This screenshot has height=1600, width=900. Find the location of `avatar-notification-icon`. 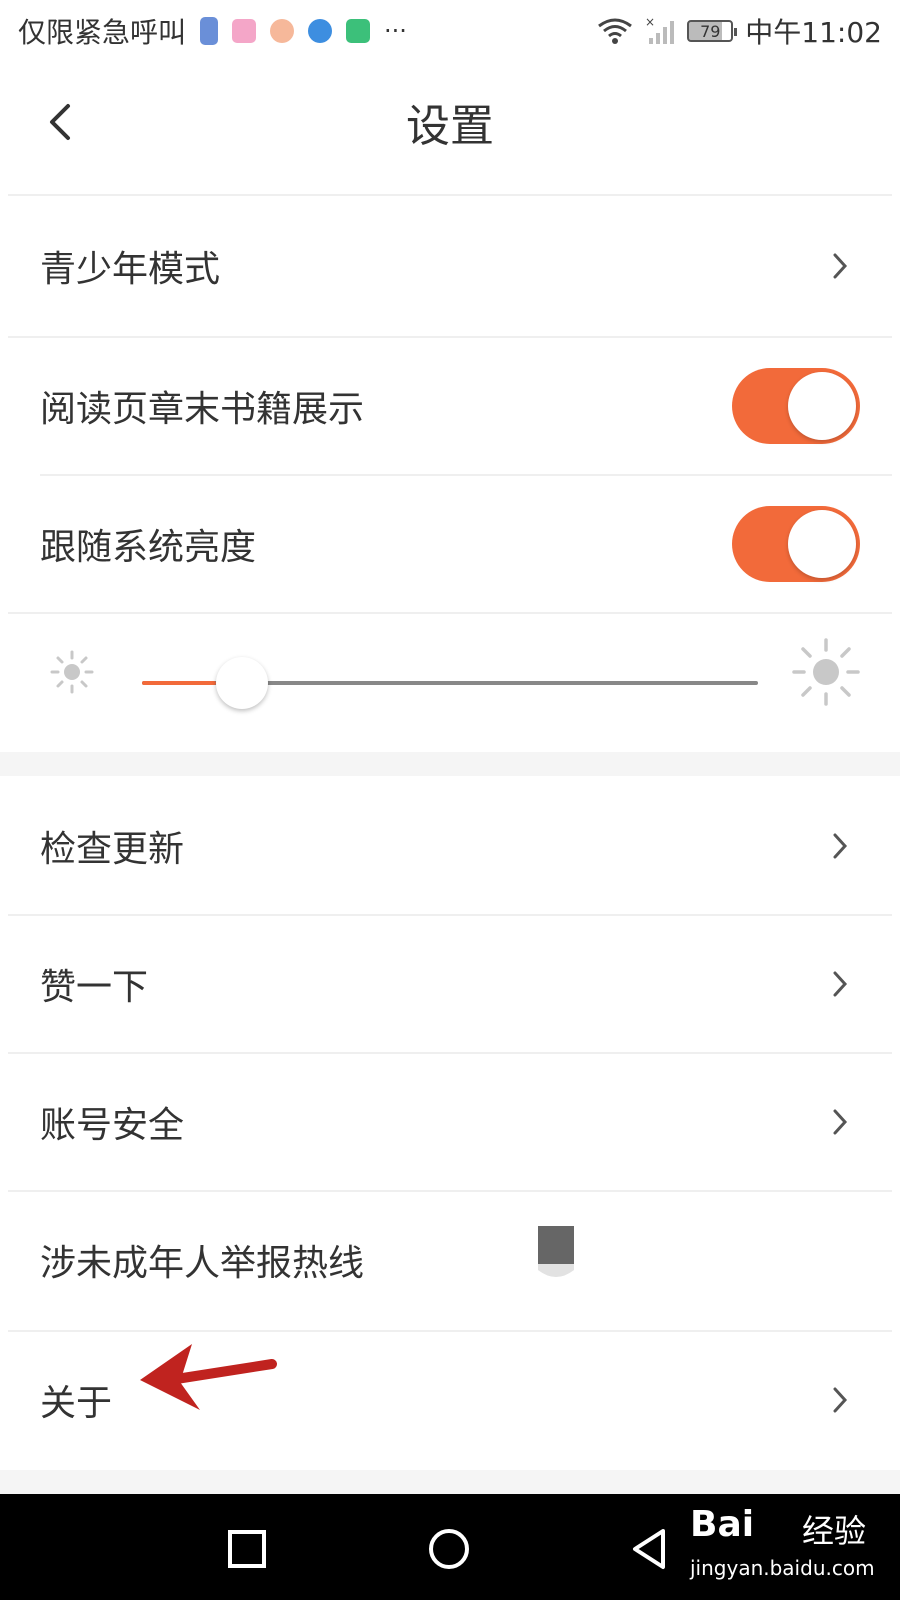

avatar-notification-icon is located at coordinates (282, 31).